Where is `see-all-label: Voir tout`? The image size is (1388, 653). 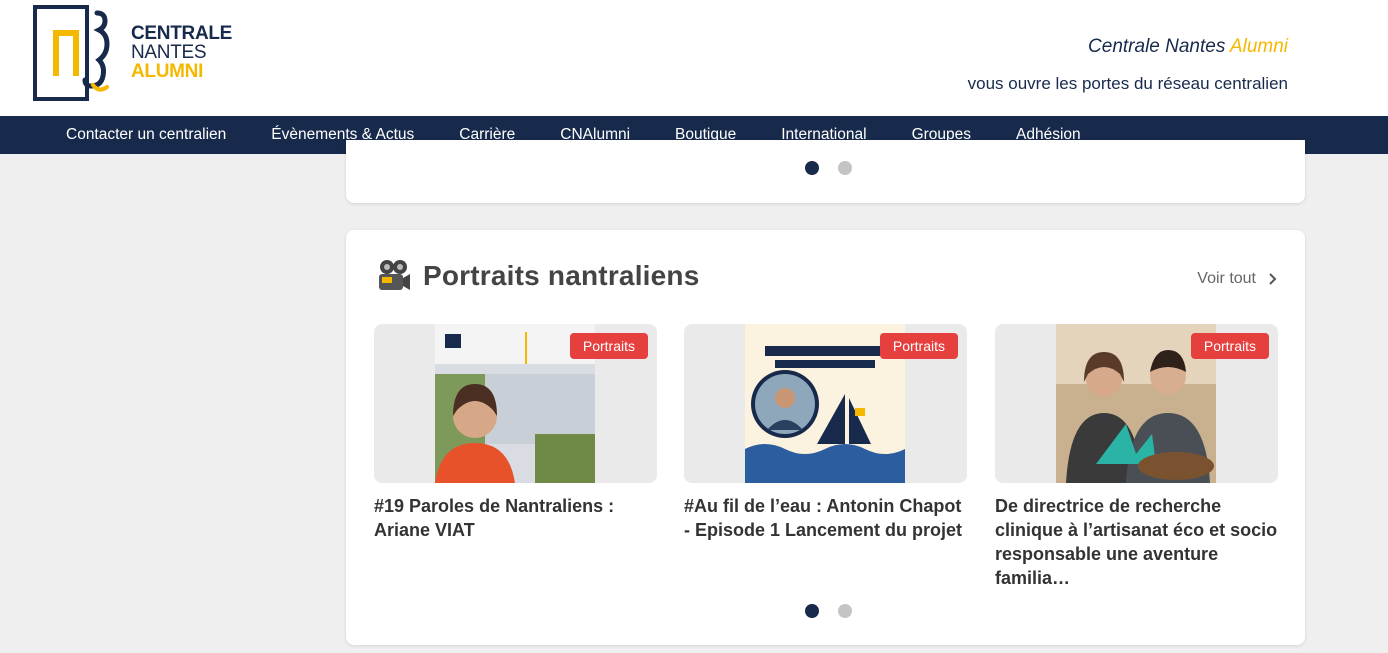
see-all-label: Voir tout is located at coordinates (1226, 278).